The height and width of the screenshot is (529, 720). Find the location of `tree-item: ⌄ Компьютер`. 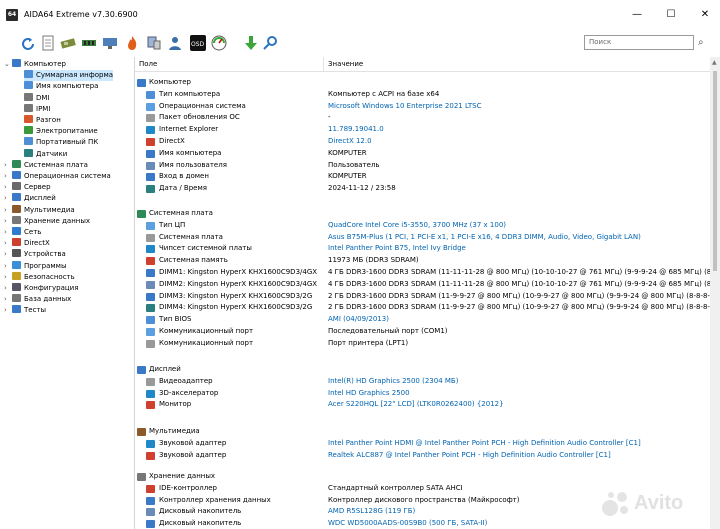

tree-item: ⌄ Компьютер is located at coordinates (35, 64).